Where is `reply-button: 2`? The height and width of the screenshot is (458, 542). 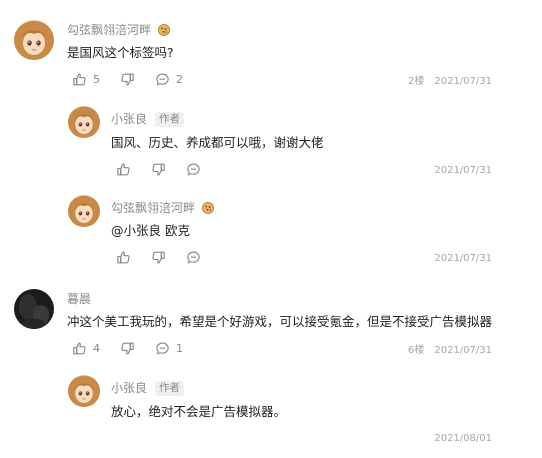
reply-button: 2 is located at coordinates (169, 79).